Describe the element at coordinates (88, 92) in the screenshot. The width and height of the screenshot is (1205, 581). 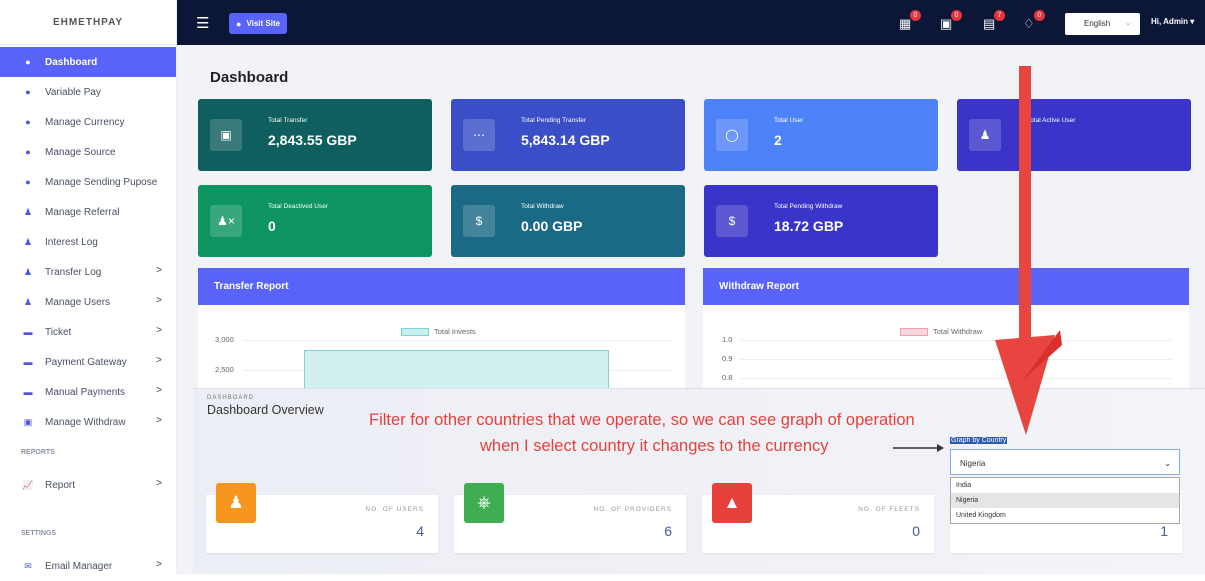
I see `sidebar-item-variable-pay: ● Variable Pay` at that location.